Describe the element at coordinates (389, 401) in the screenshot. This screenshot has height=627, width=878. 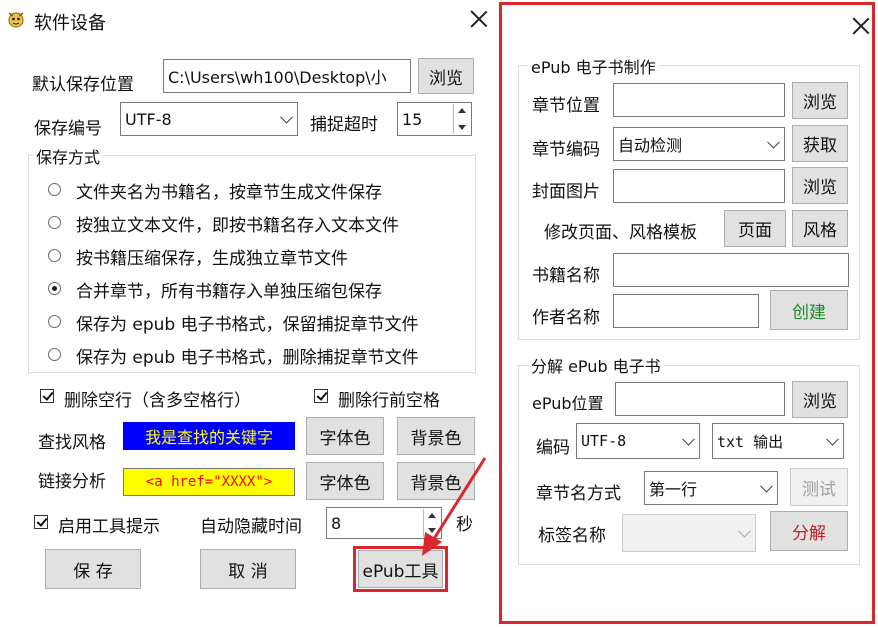
I see `delete-leading-spaces-label: 删除行前空格` at that location.